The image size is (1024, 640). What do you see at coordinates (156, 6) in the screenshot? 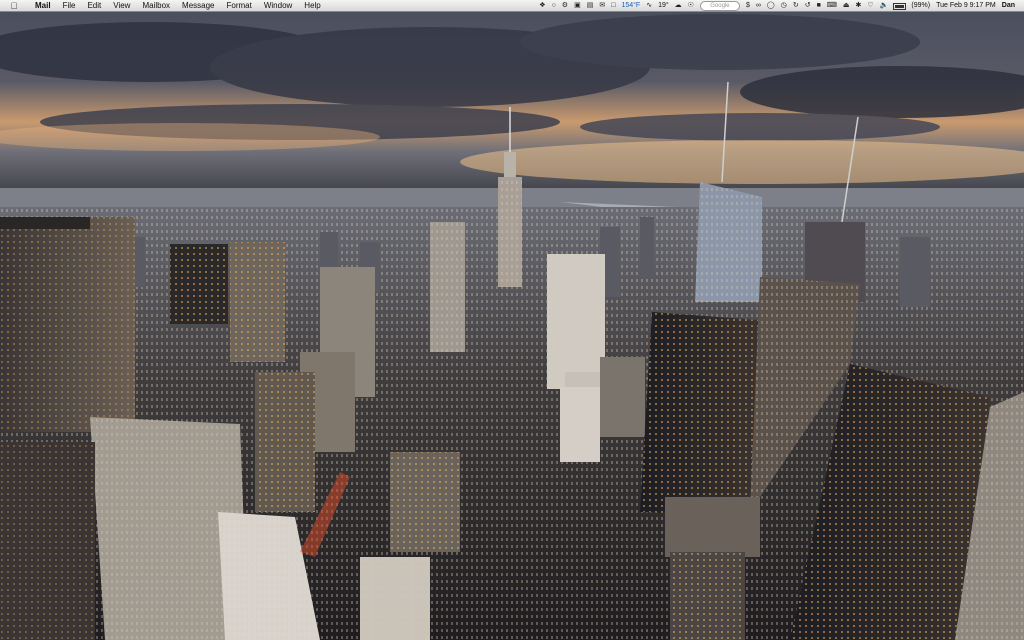
I see `menu-mailbox: Mailbox` at bounding box center [156, 6].